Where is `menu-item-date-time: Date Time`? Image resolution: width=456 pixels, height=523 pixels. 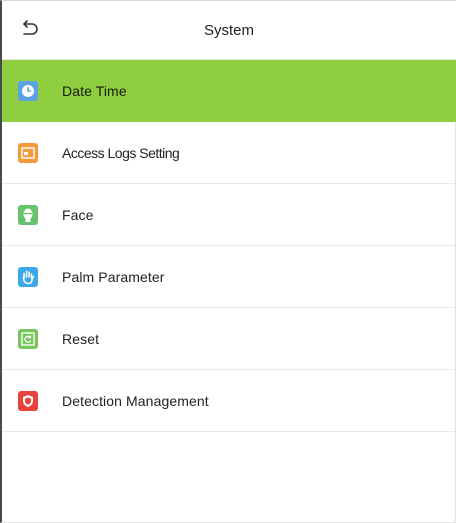 menu-item-date-time: Date Time is located at coordinates (229, 91).